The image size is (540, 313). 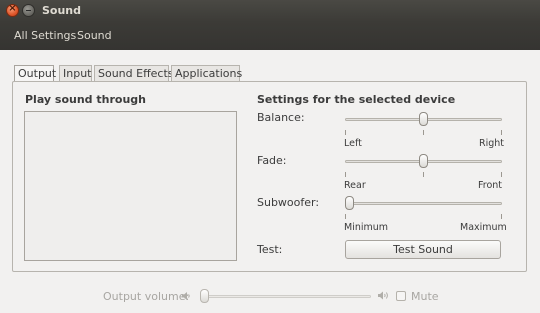 What do you see at coordinates (345, 174) in the screenshot?
I see `fade-tick-left` at bounding box center [345, 174].